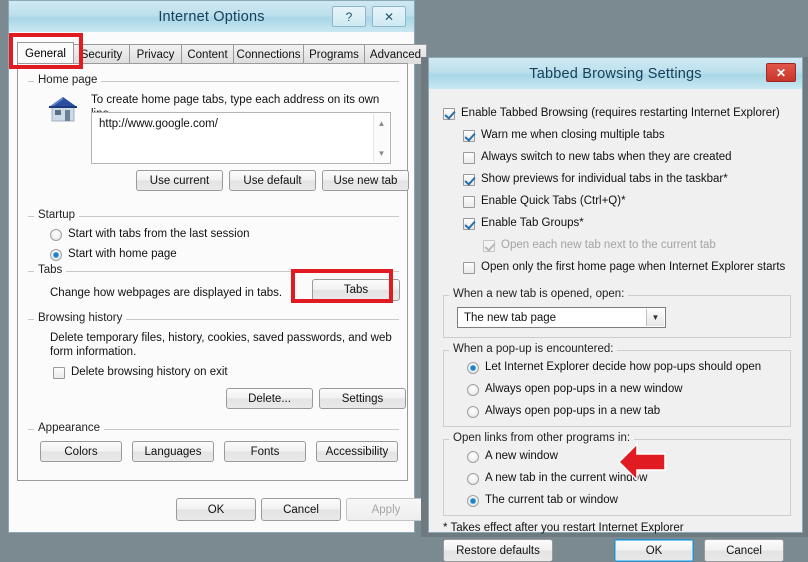 This screenshot has height=562, width=808. Describe the element at coordinates (57, 215) in the screenshot. I see `startup-group-label: Startup` at that location.